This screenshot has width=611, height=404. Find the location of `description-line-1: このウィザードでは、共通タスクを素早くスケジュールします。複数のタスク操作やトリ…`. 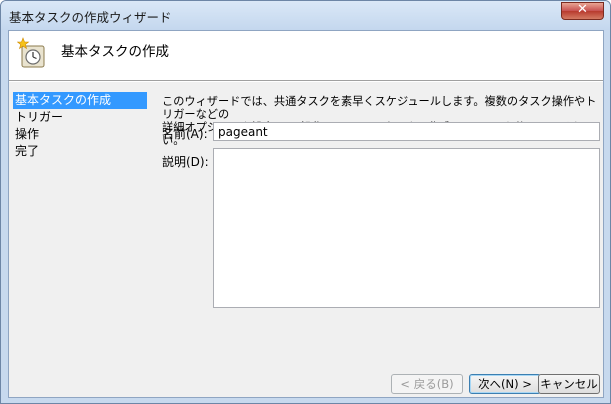

description-line-1: このウィザードでは、共通タスクを素早くスケジュールします。複数のタスク操作やトリ… is located at coordinates (379, 108).